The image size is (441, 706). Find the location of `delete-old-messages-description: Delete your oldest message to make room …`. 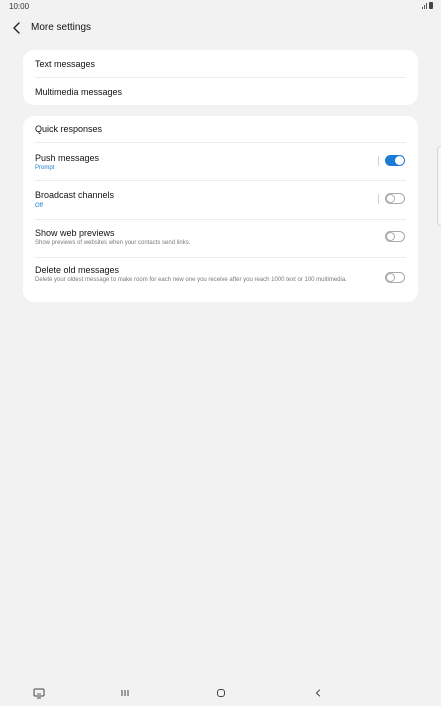

delete-old-messages-description: Delete your oldest message to make room … is located at coordinates (191, 280).